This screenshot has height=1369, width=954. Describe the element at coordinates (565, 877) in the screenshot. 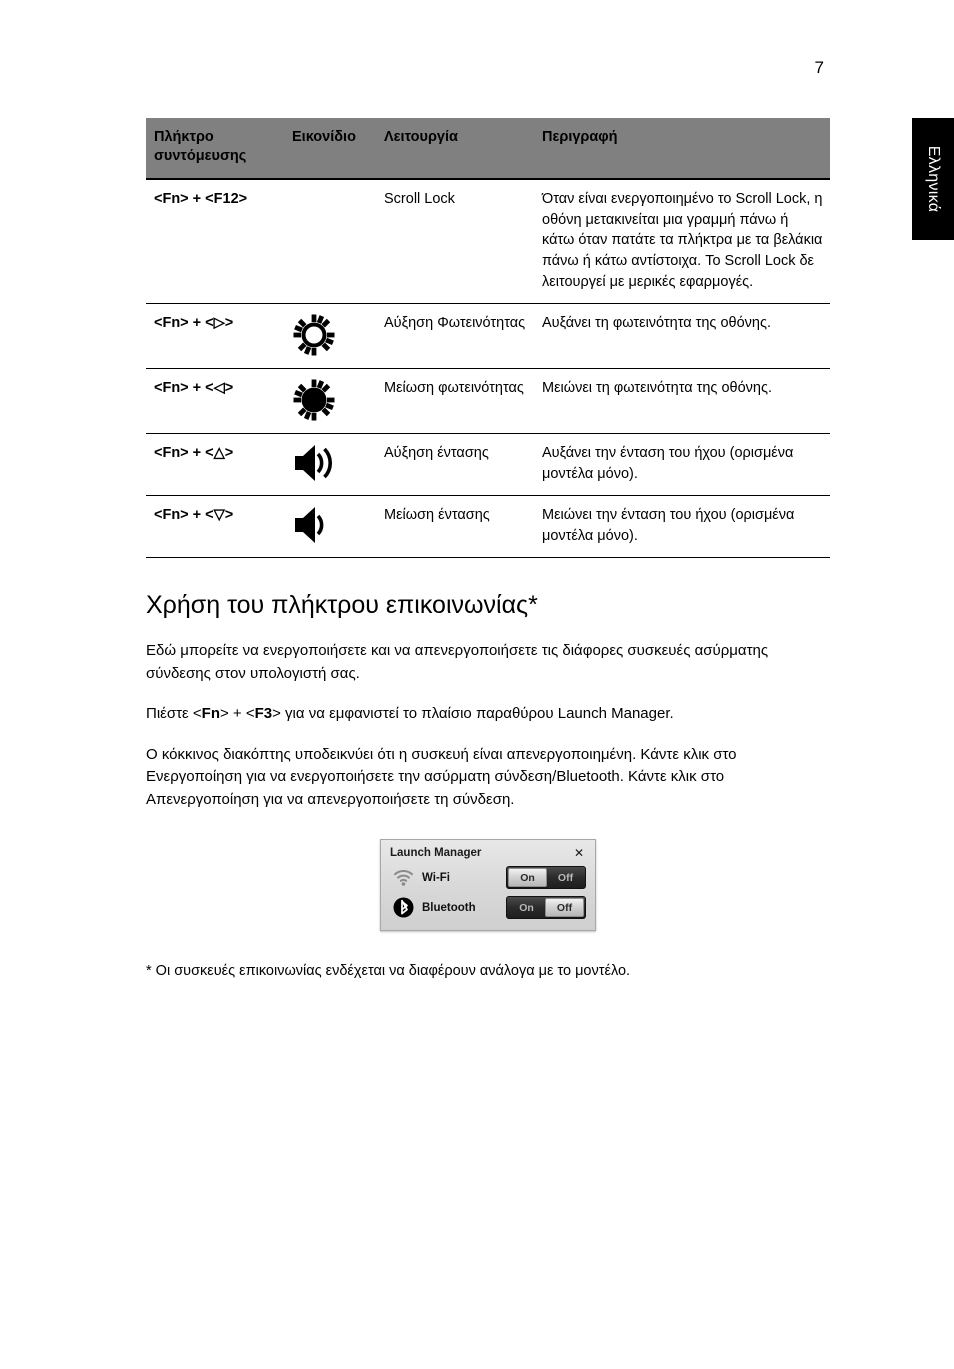

I see `wifi-toggle-off: Off` at that location.